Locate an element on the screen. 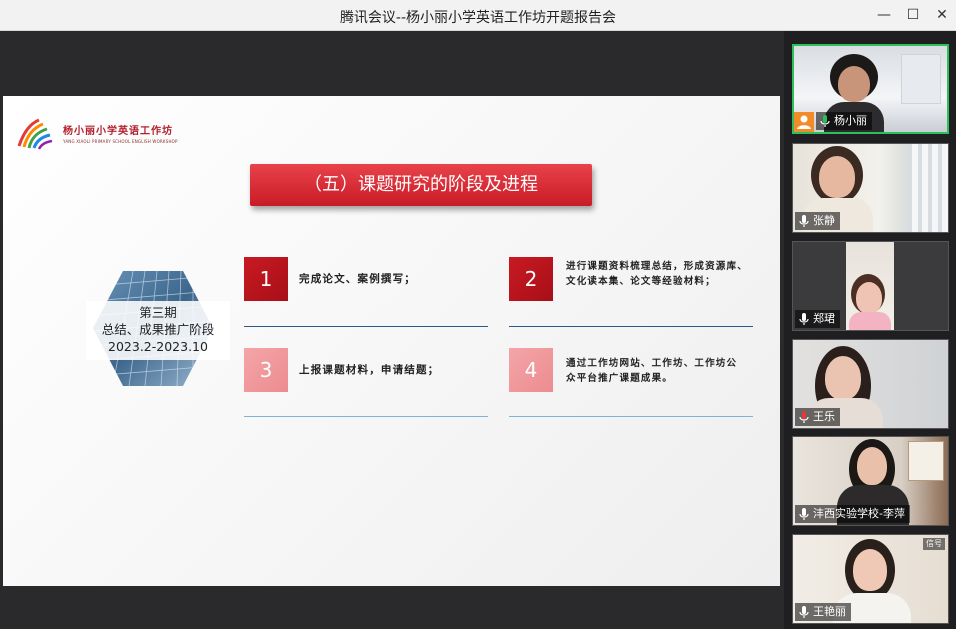 This screenshot has height=629, width=956. participant-name: 杨小丽 is located at coordinates (850, 120).